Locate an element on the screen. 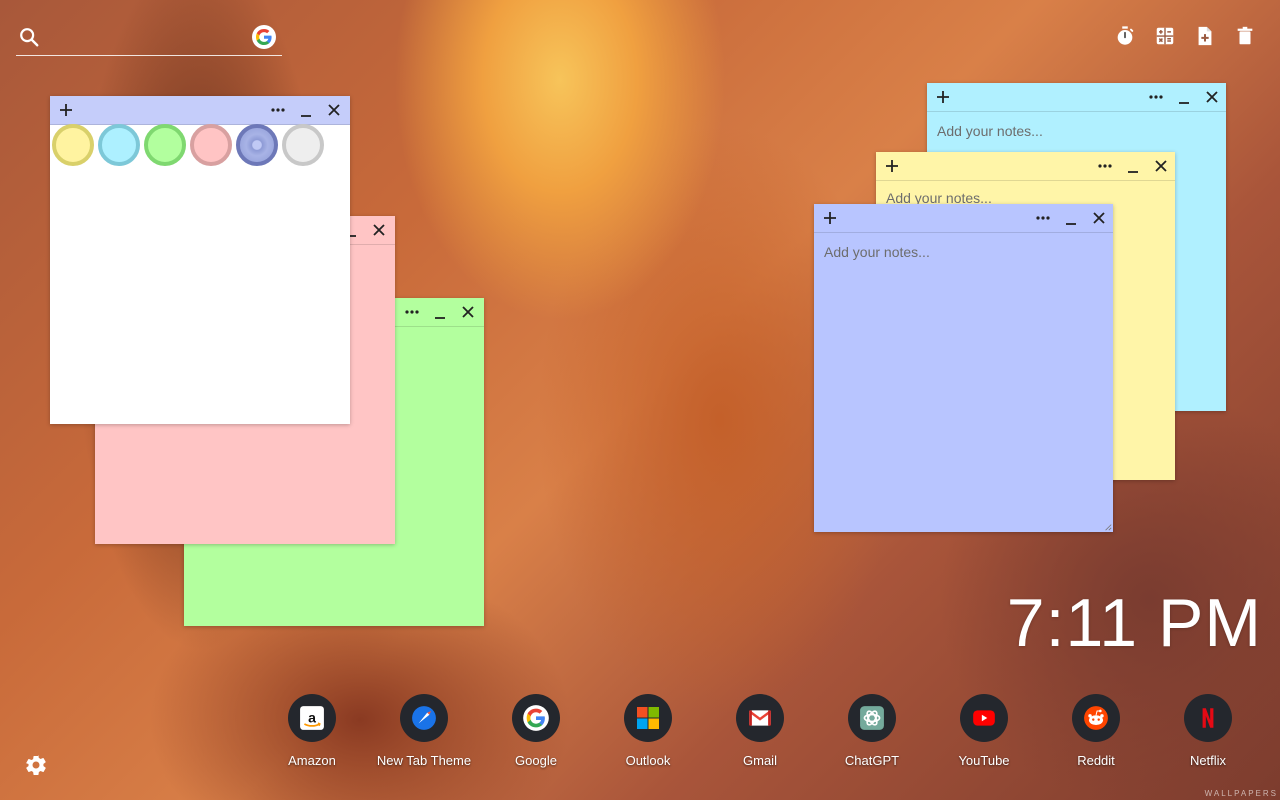 This screenshot has height=800, width=1280. app-google: Google is located at coordinates (536, 731).